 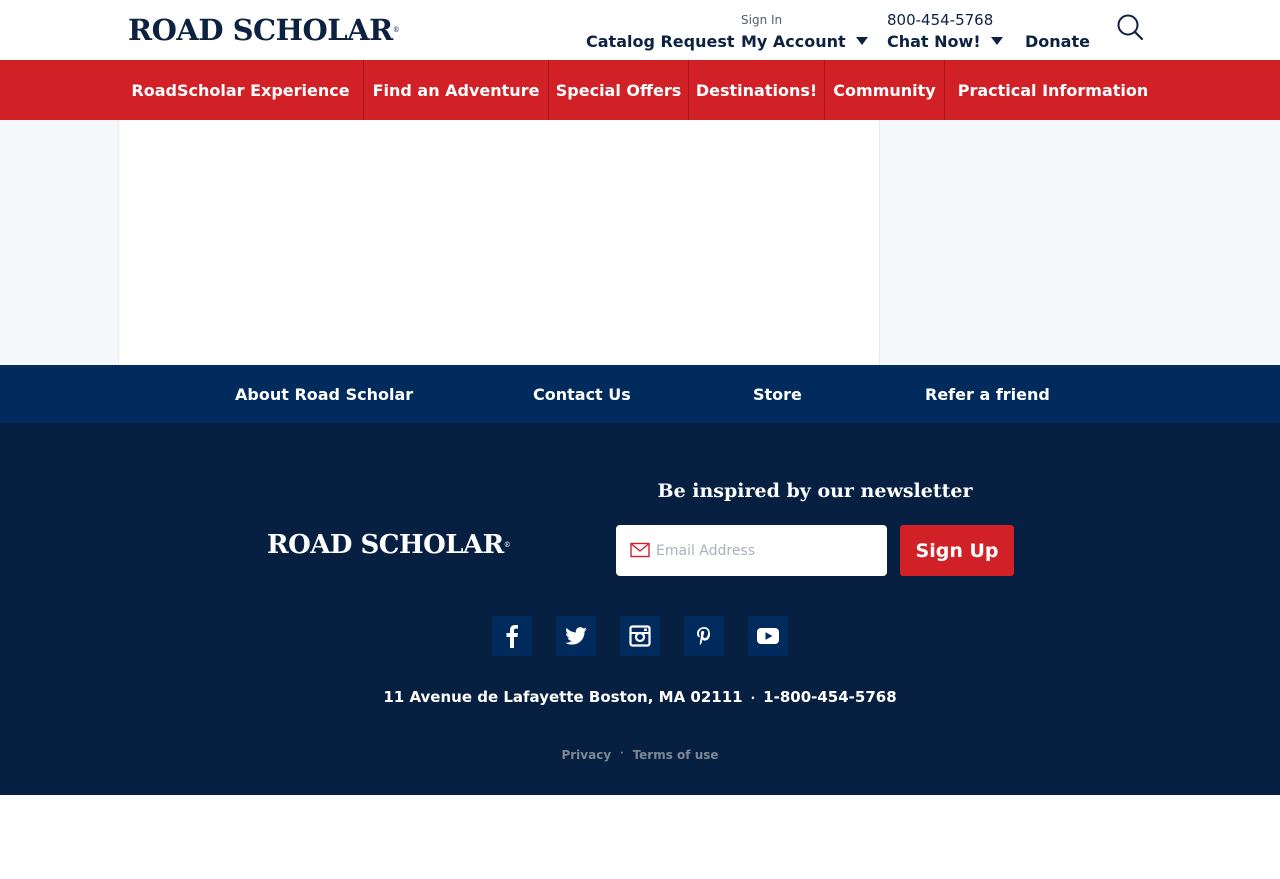 I want to click on footer-logo-text: ROAD SCHOLAR, so click(x=385, y=545).